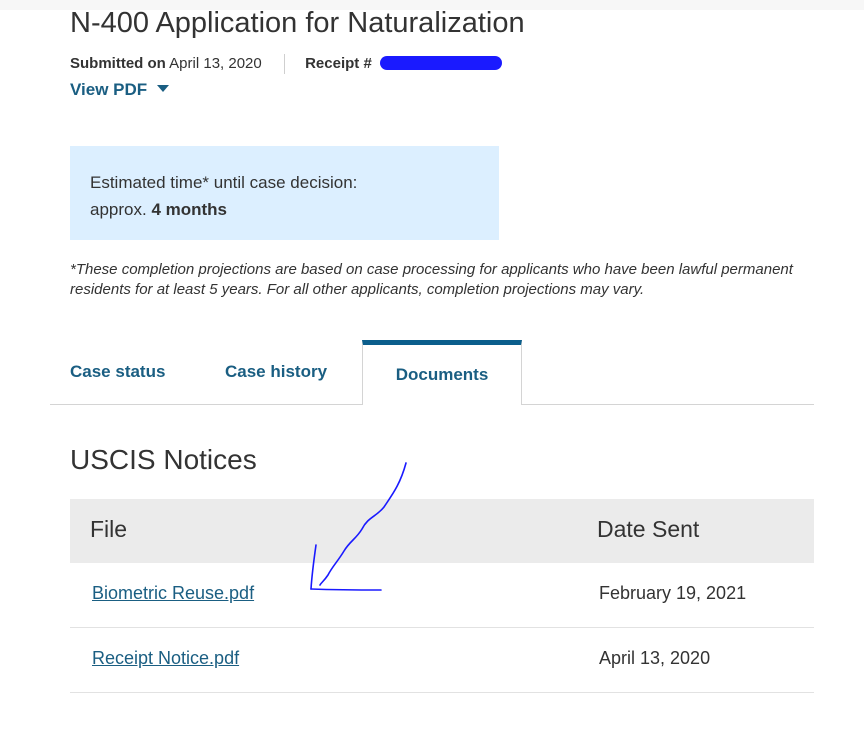 This screenshot has height=738, width=864. I want to click on tab-label: Case history, so click(276, 371).